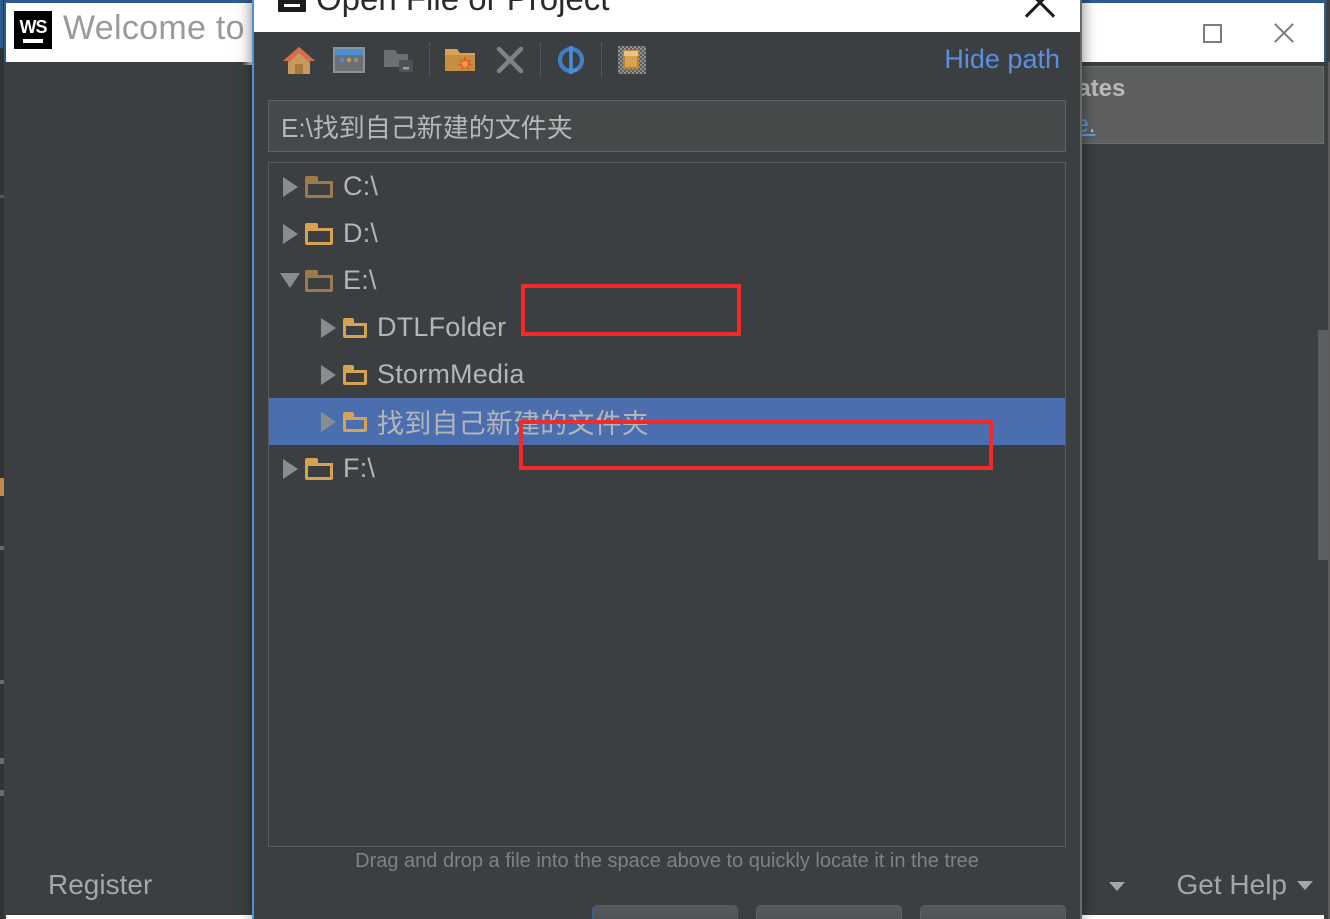  What do you see at coordinates (667, 126) in the screenshot?
I see `path-input: E:\找到自己新建的文件夹` at bounding box center [667, 126].